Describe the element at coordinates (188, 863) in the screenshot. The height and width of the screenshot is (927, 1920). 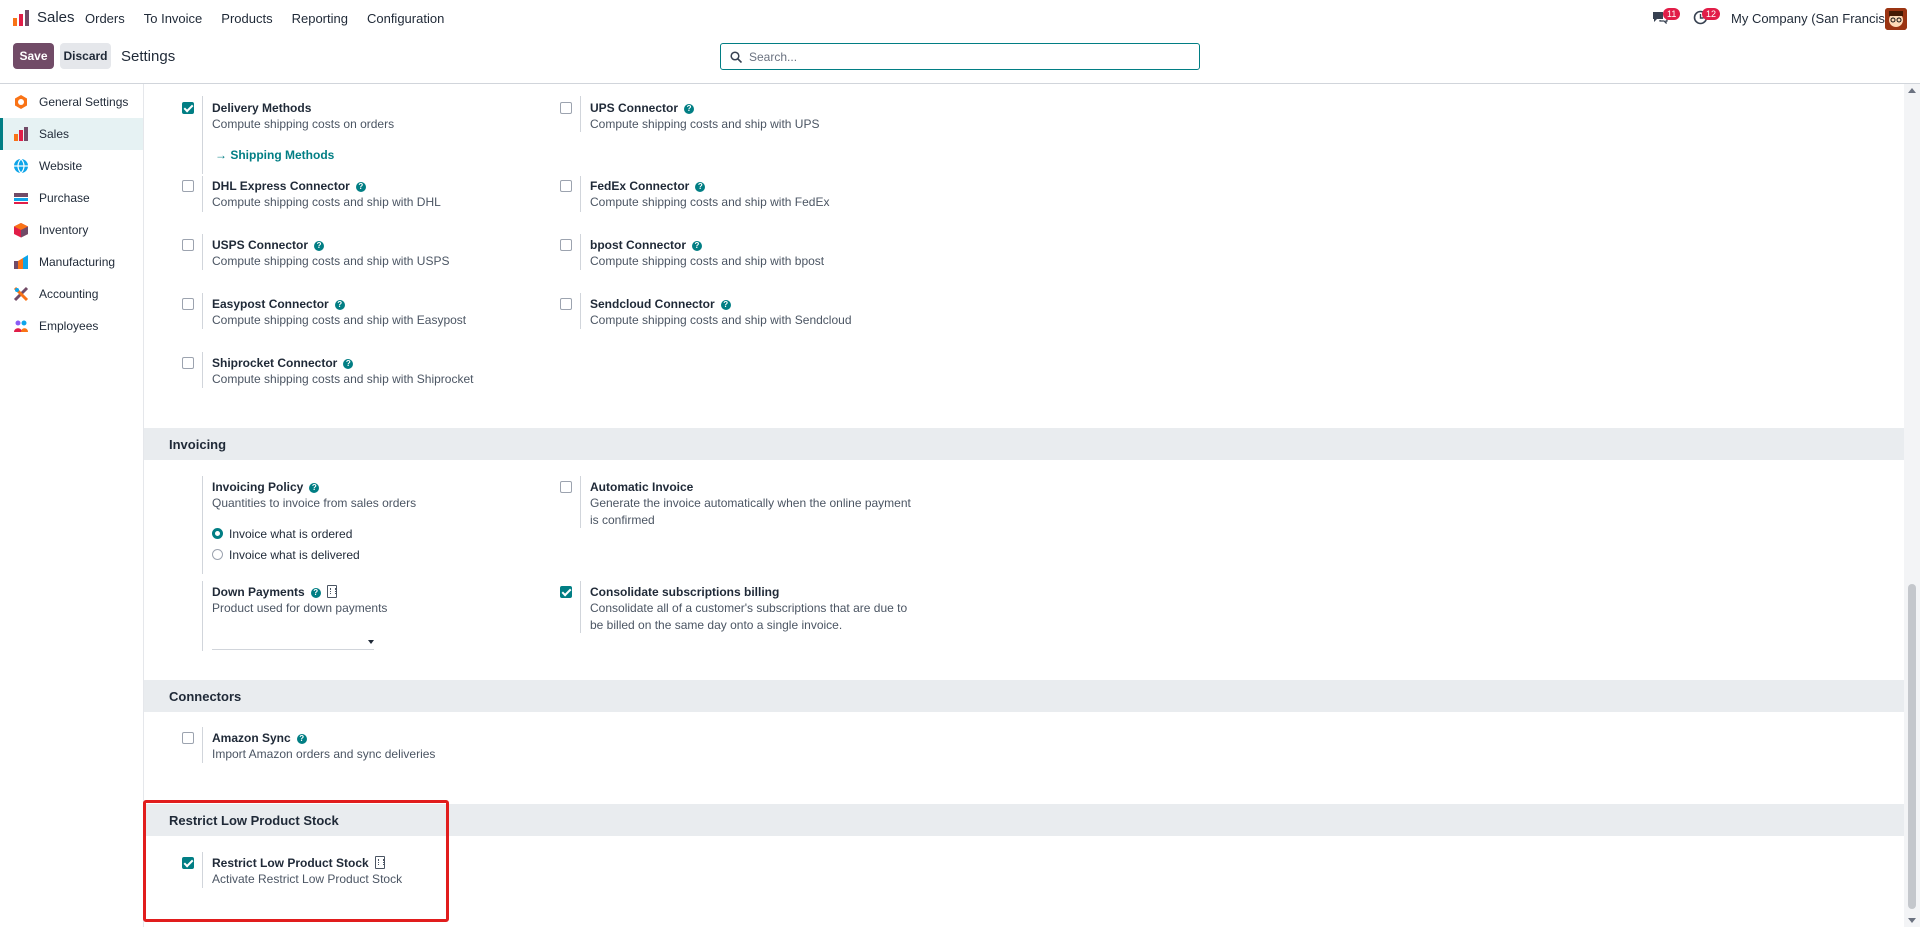
I see `restrict-stock-checkbox` at that location.